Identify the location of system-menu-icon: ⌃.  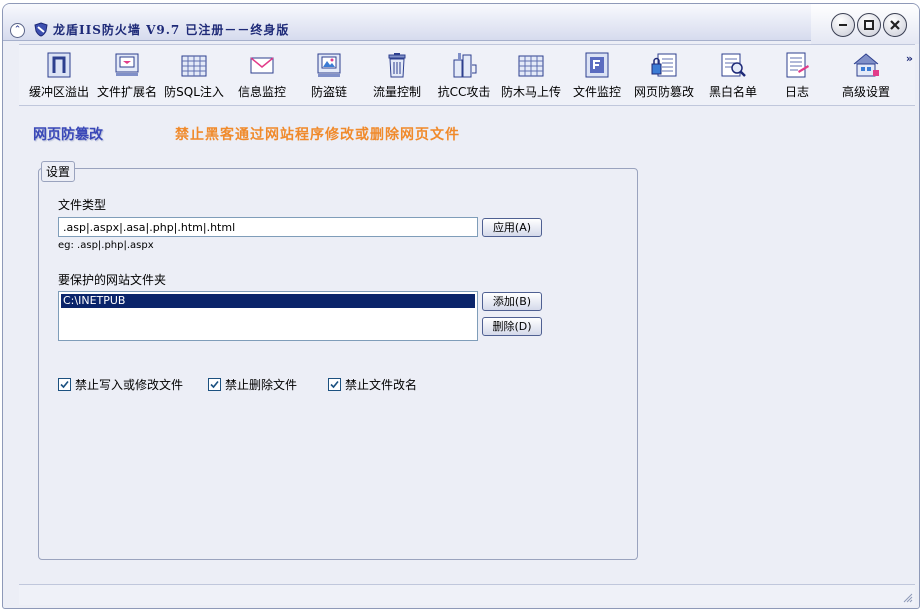
(17, 30).